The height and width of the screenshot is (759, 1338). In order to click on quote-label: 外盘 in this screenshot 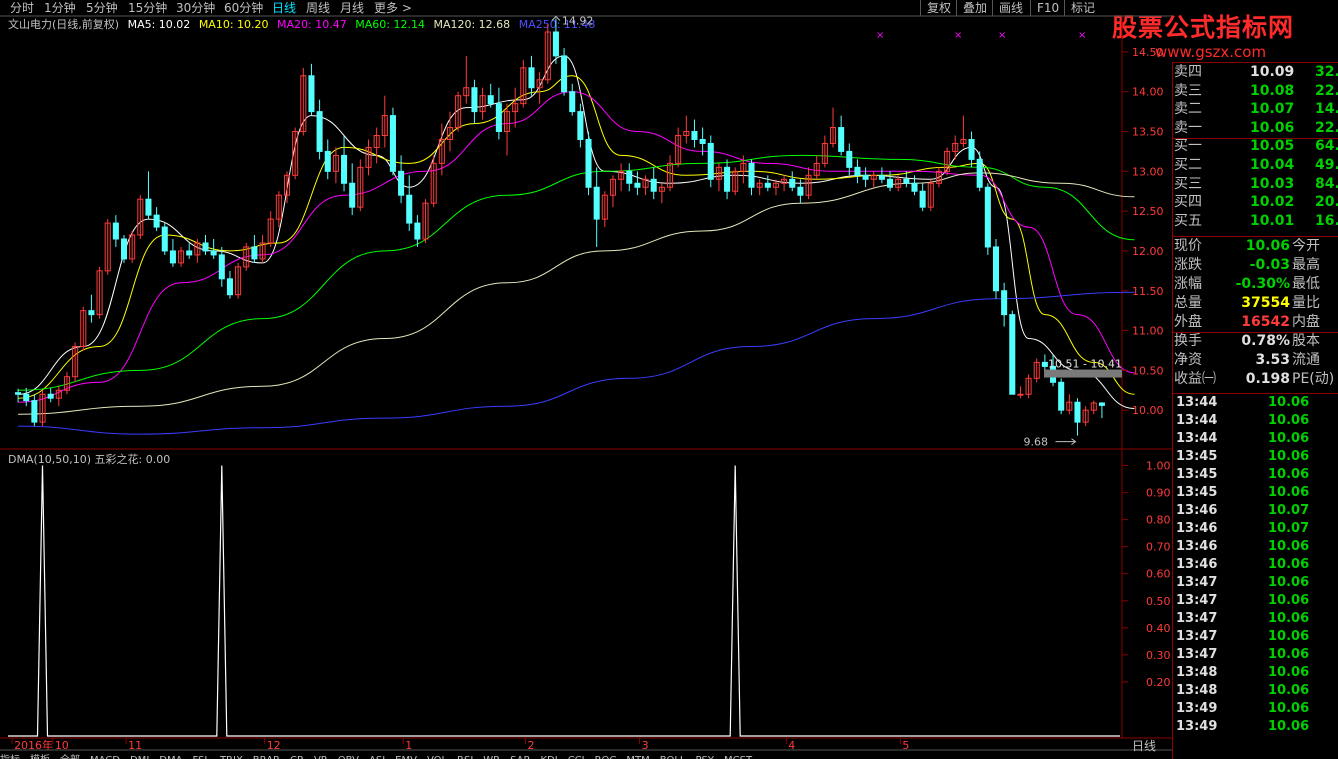, I will do `click(1188, 322)`.